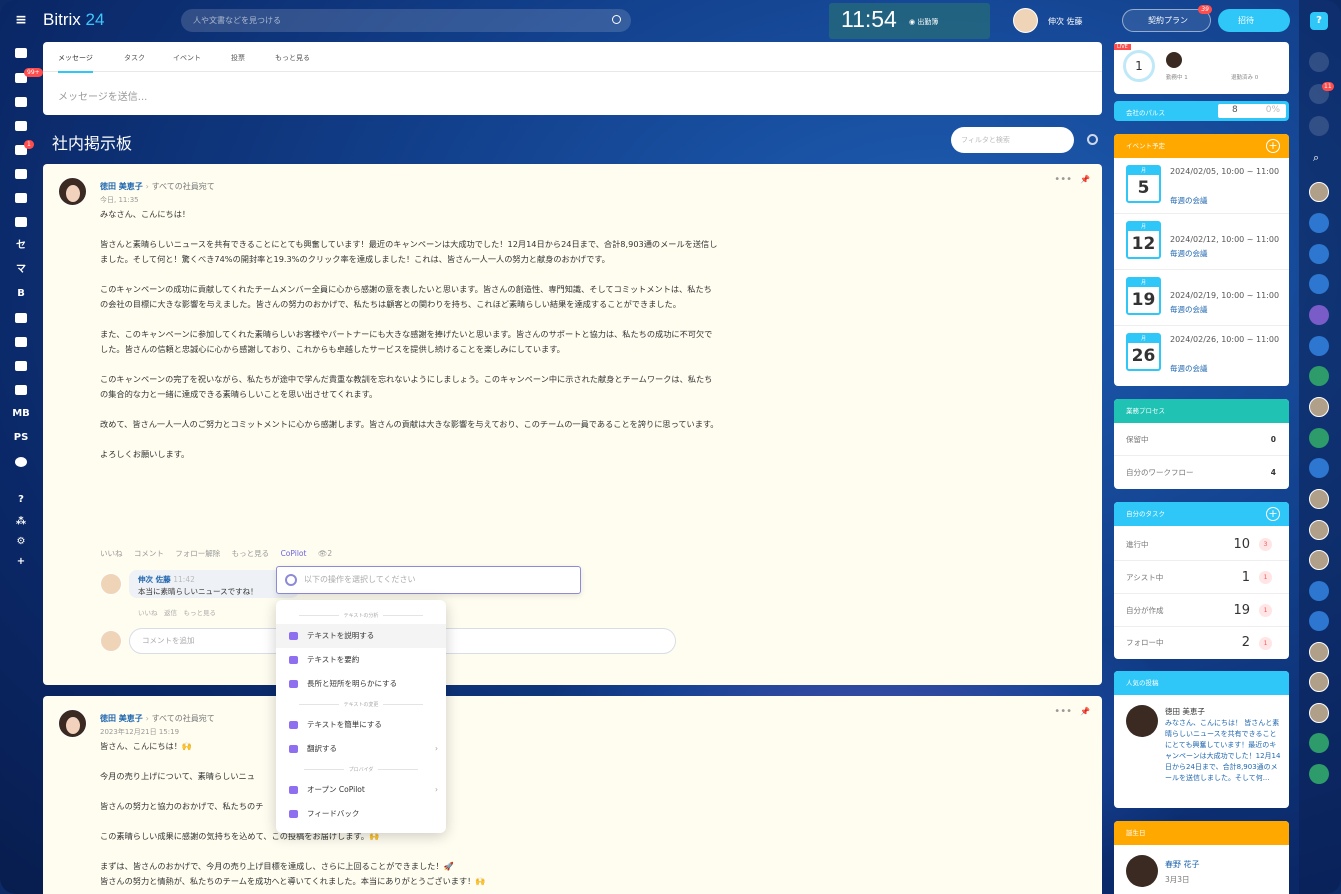  I want to click on search-icon: ⌕, so click(1316, 158).